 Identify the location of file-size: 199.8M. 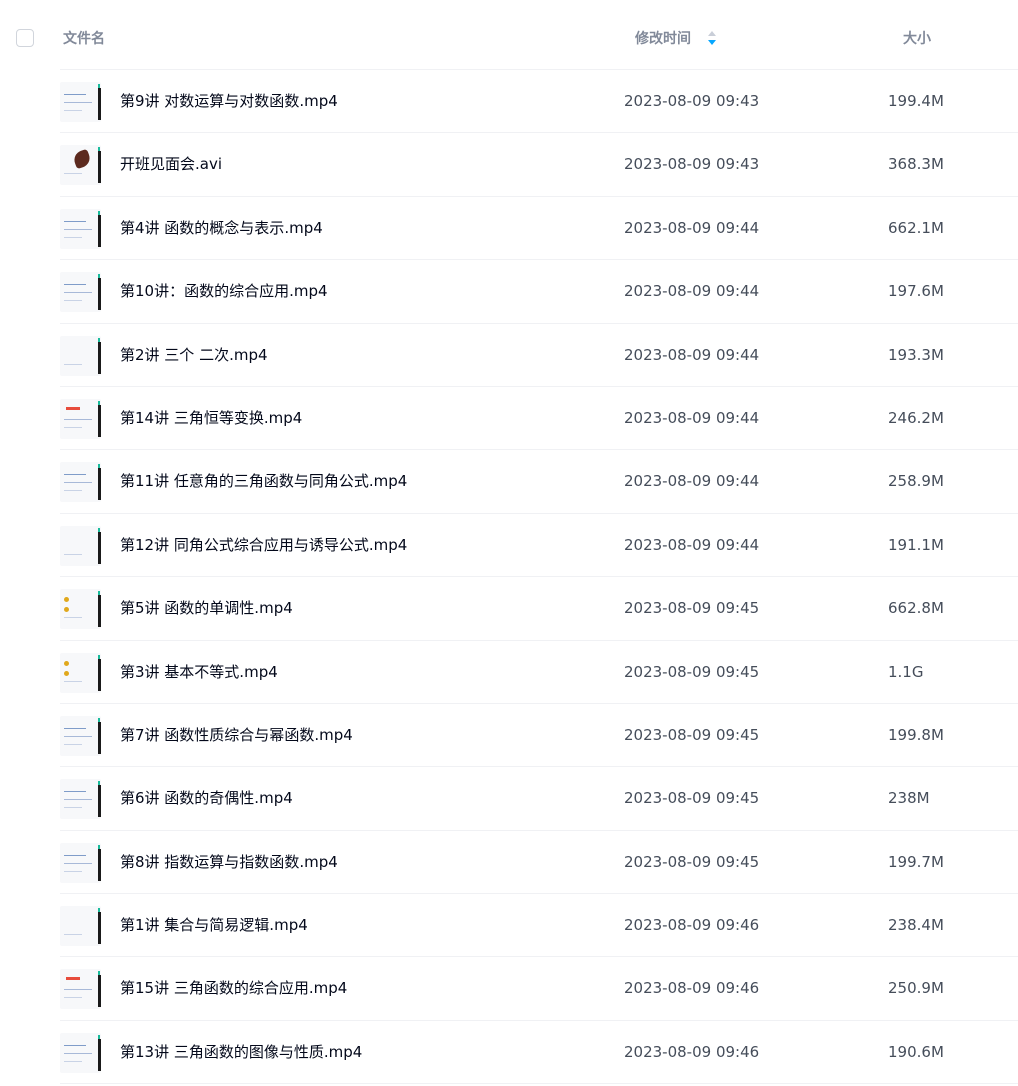
(916, 734).